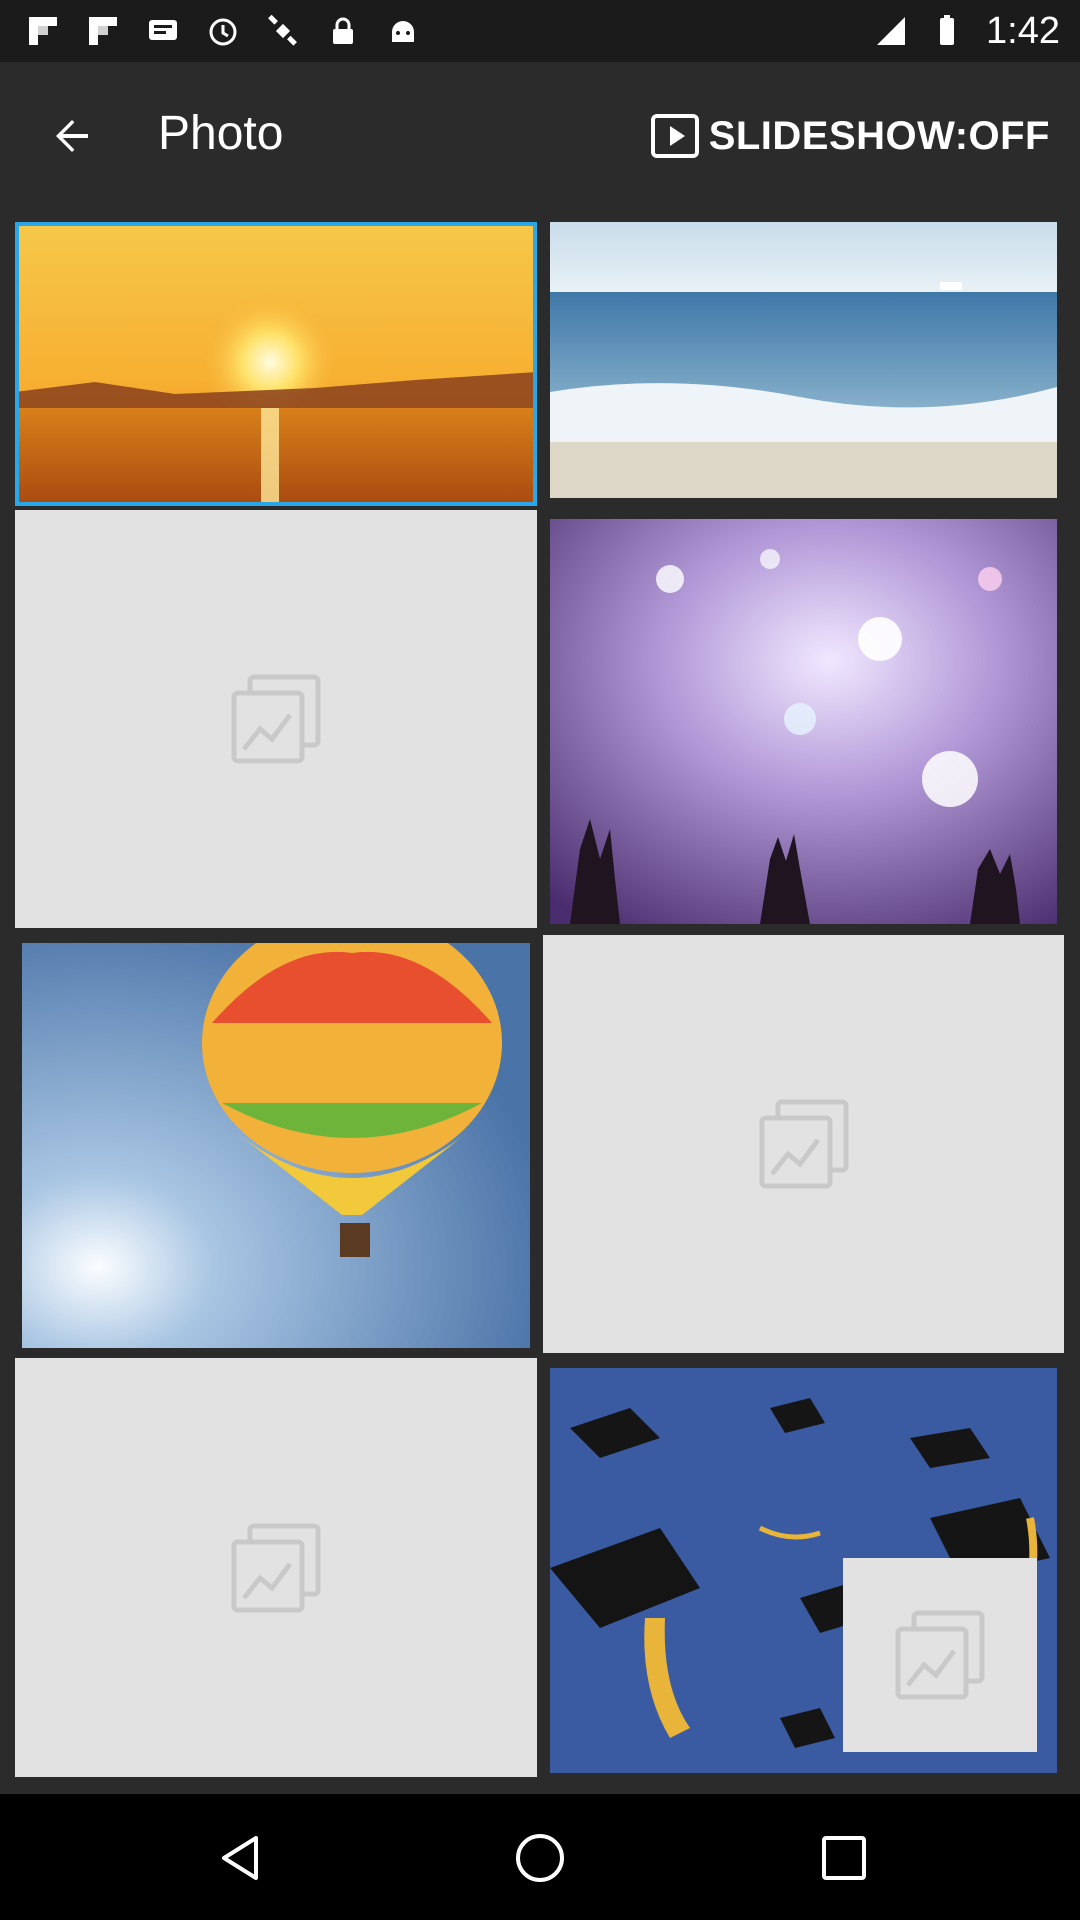 The height and width of the screenshot is (1920, 1080). I want to click on photo-tile-balloon, so click(276, 1145).